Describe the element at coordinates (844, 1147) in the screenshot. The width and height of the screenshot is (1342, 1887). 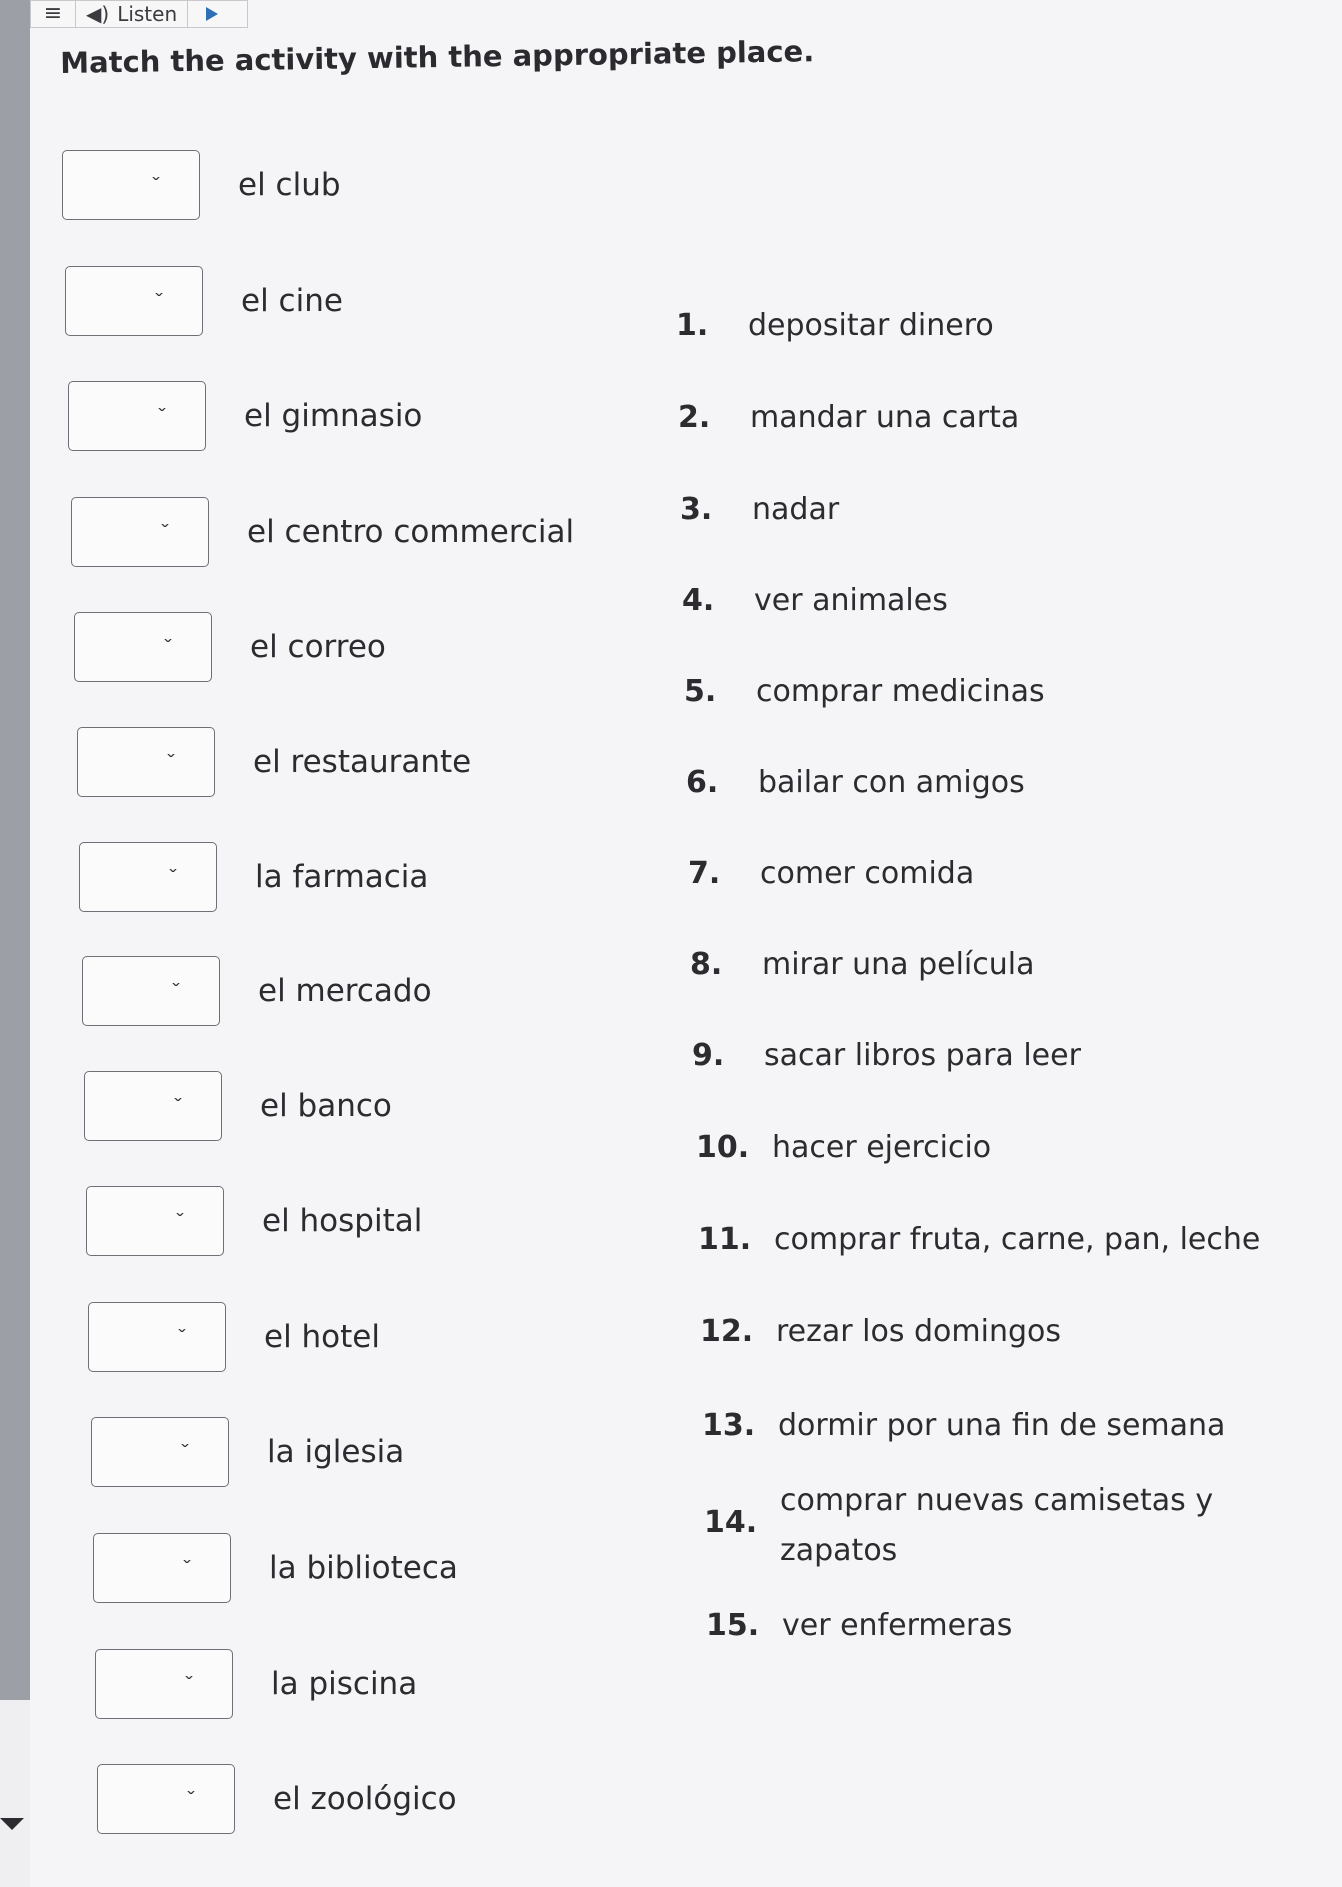
I see `activity-item: 10. hacer ejercicio` at that location.